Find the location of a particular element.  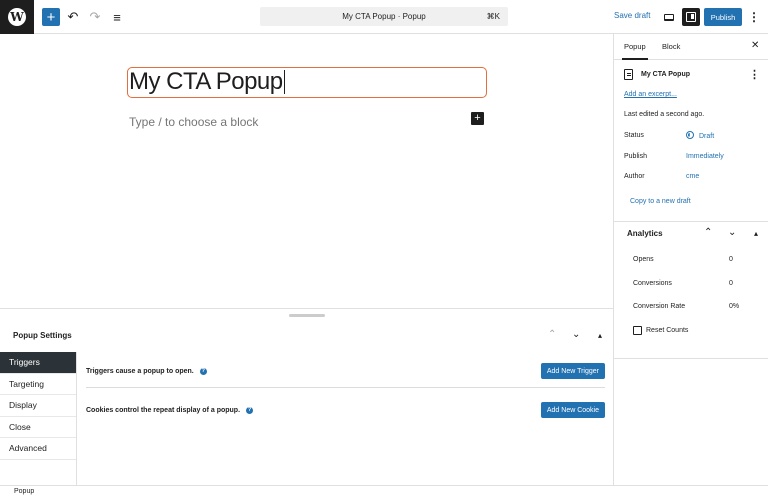

settings-sidebar-toggle is located at coordinates (691, 17).